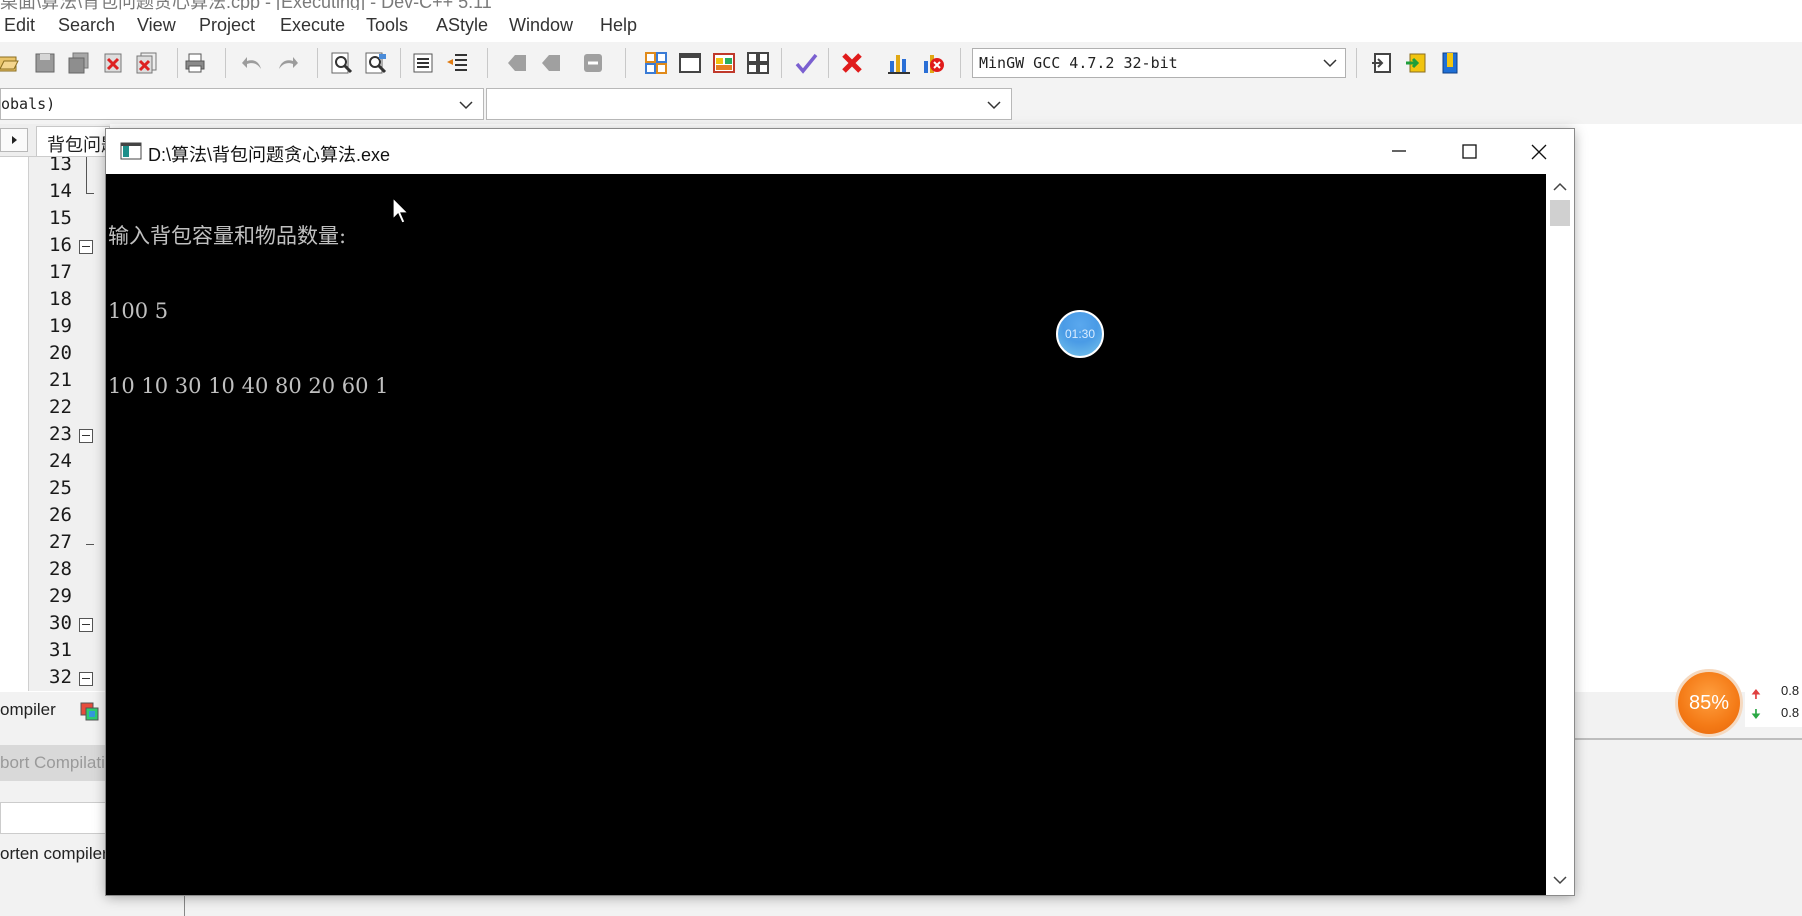 The height and width of the screenshot is (916, 1802). I want to click on print-icon, so click(195, 63).